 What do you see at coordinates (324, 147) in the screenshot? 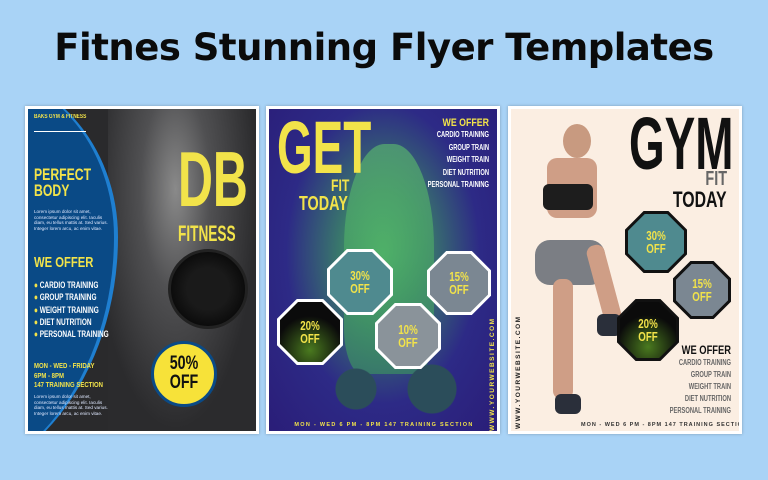
I see `get-headline: GET` at bounding box center [324, 147].